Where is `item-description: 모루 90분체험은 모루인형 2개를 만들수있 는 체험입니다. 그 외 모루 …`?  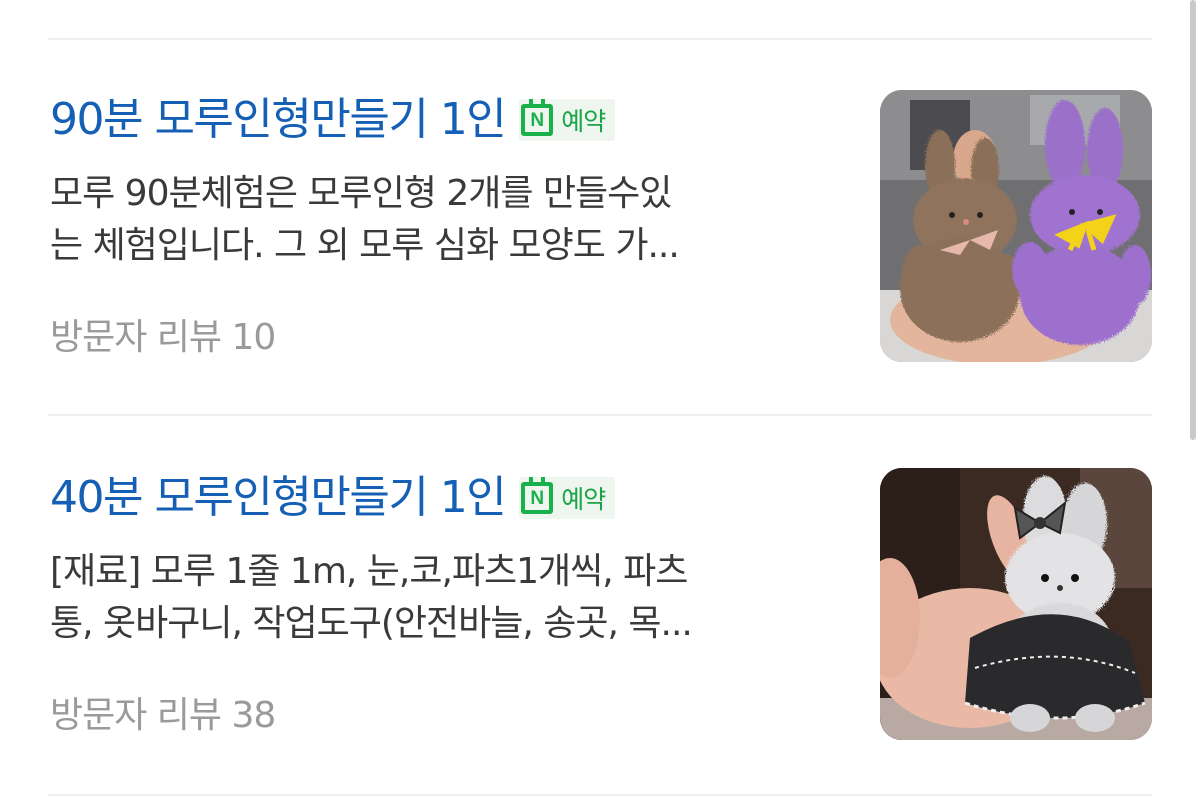 item-description: 모루 90분체험은 모루인형 2개를 만들수있 는 체험입니다. 그 외 모루 … is located at coordinates (435, 220).